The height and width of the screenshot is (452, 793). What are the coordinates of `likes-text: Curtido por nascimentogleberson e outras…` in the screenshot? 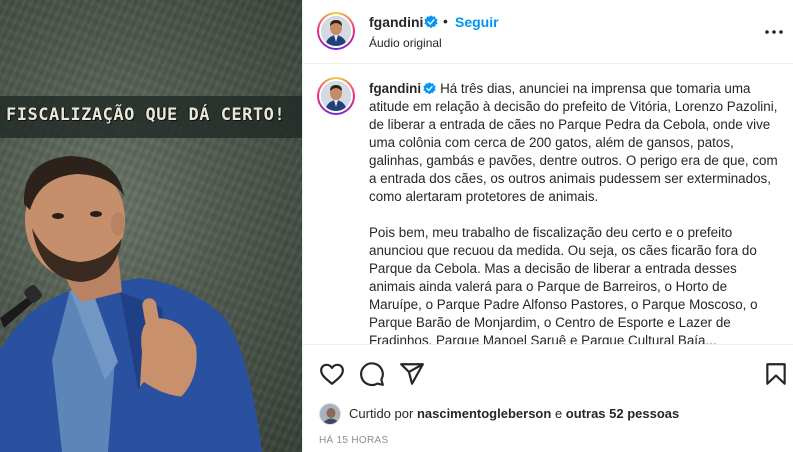 It's located at (514, 413).